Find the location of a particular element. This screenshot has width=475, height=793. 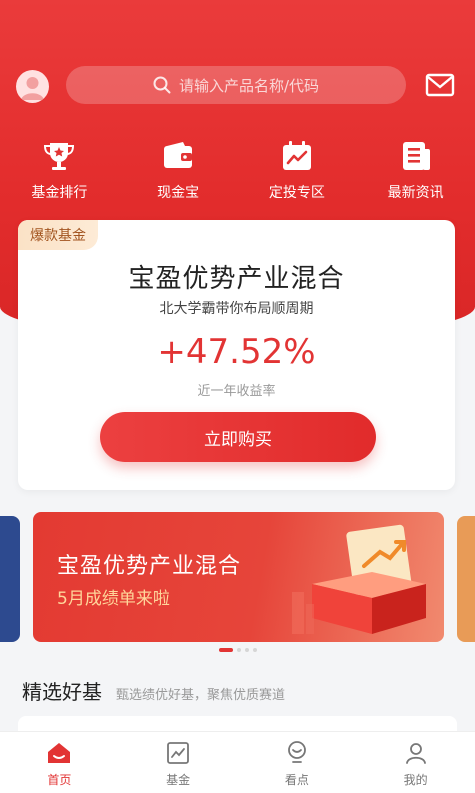

report-box-illustration is located at coordinates (359, 579).